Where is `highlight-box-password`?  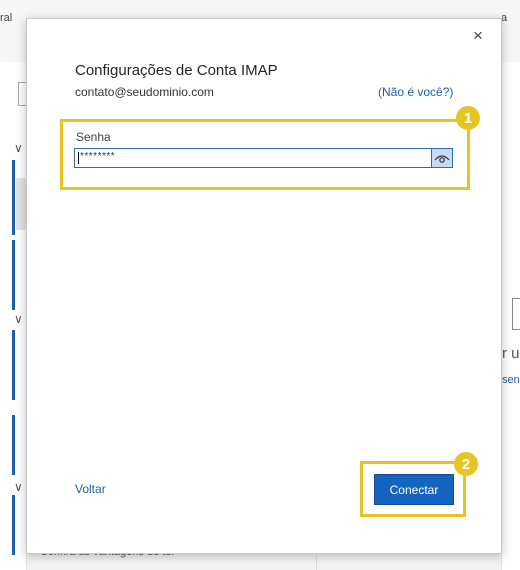
highlight-box-password is located at coordinates (265, 154).